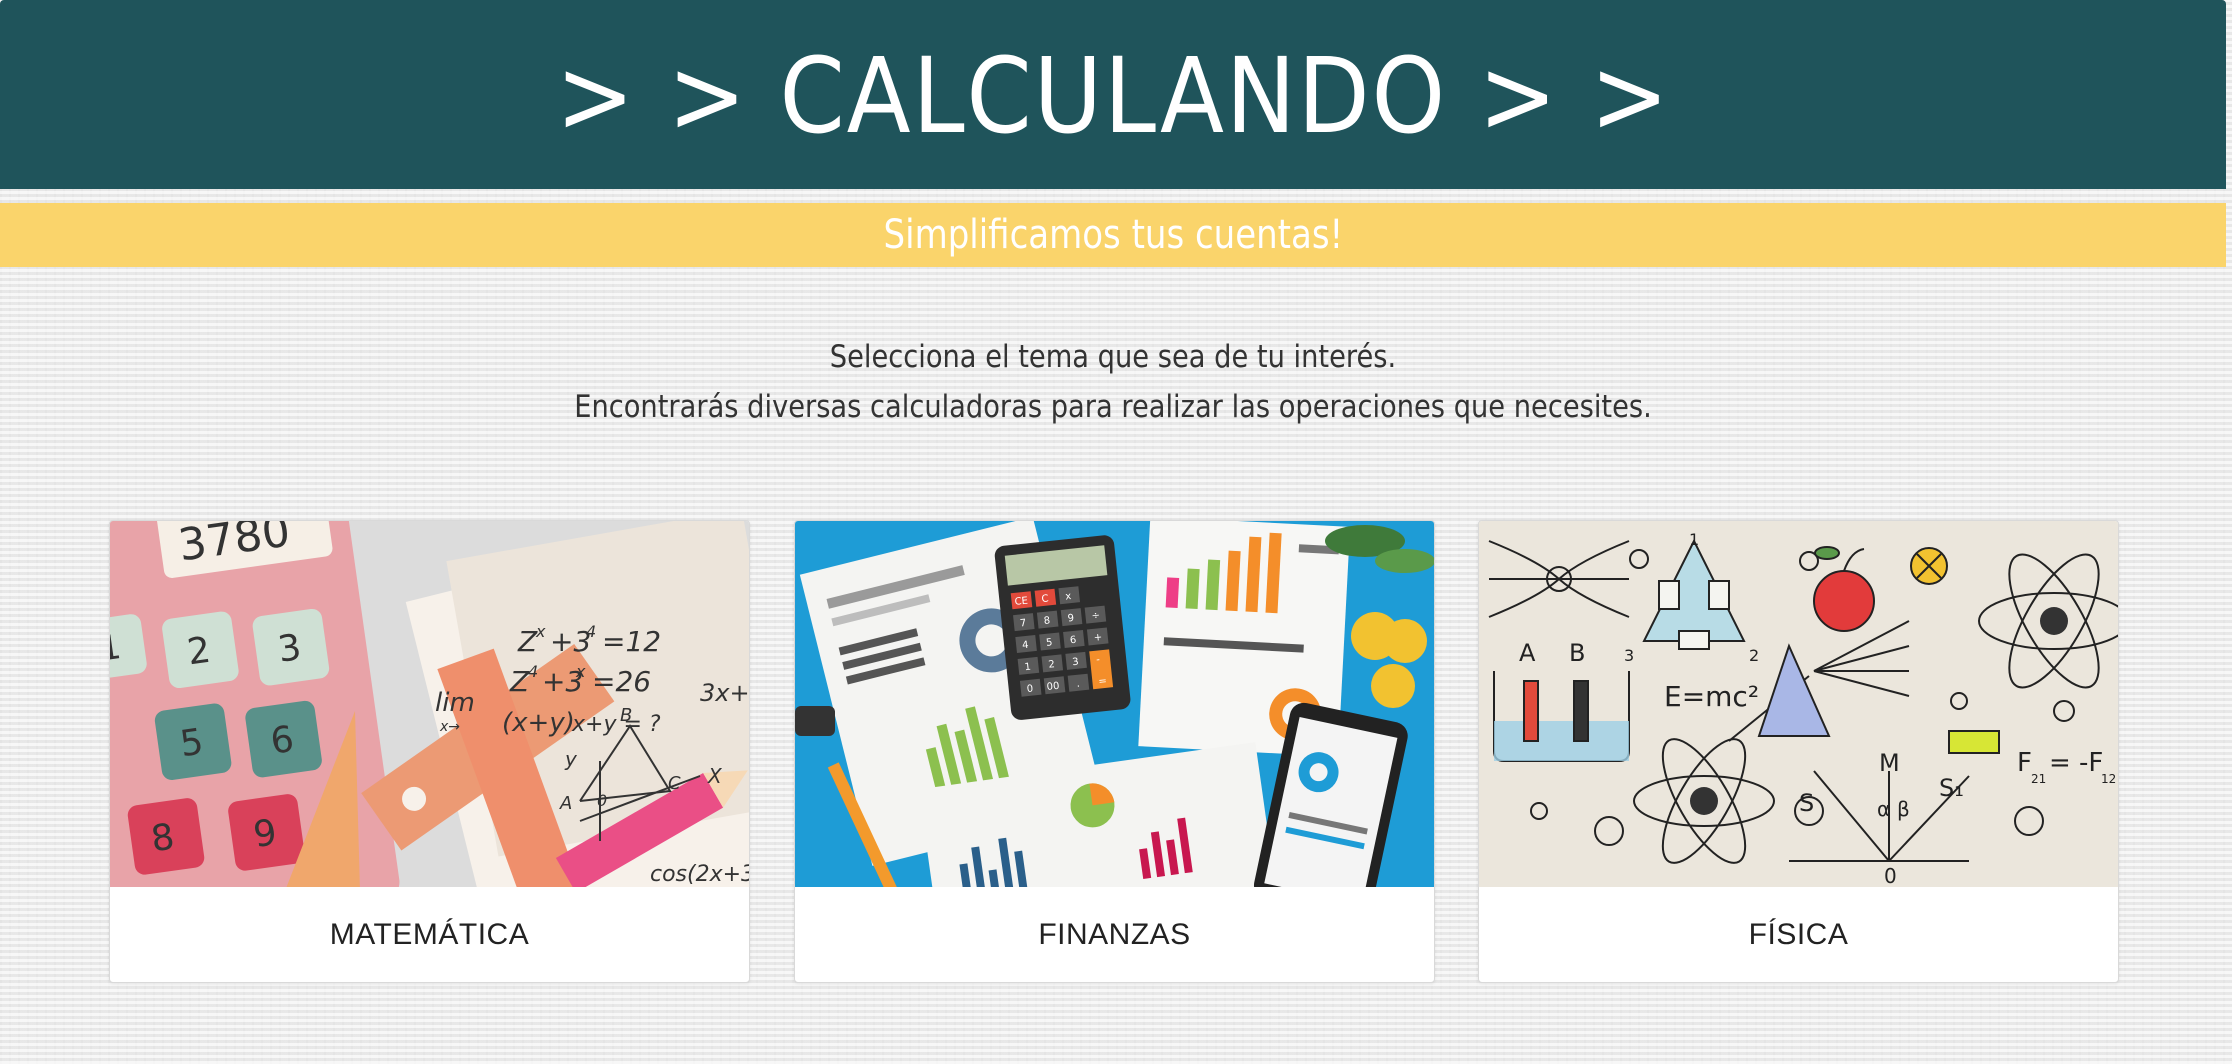 This screenshot has height=1064, width=2232. Describe the element at coordinates (455, 703) in the screenshot. I see `svg-text: lim` at that location.